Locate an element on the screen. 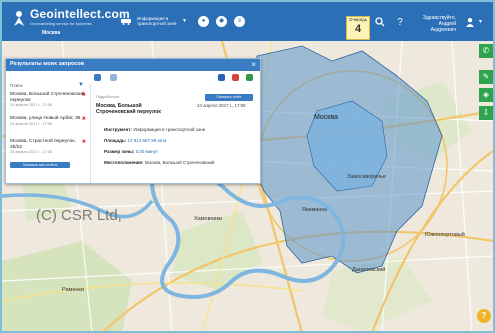 This screenshot has width=495, height=333. map-label-danilovsky: Даниловский is located at coordinates (369, 270).